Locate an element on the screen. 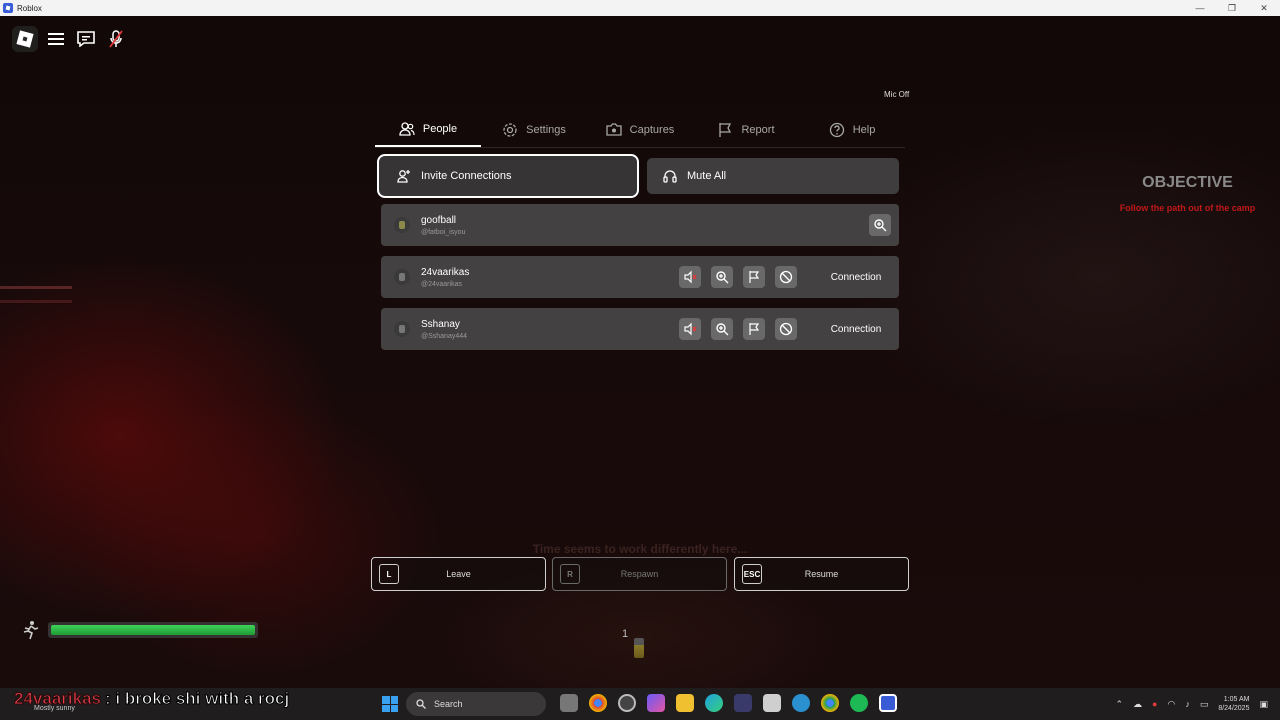 The width and height of the screenshot is (1280, 720). leave-label: Leave is located at coordinates (458, 574).